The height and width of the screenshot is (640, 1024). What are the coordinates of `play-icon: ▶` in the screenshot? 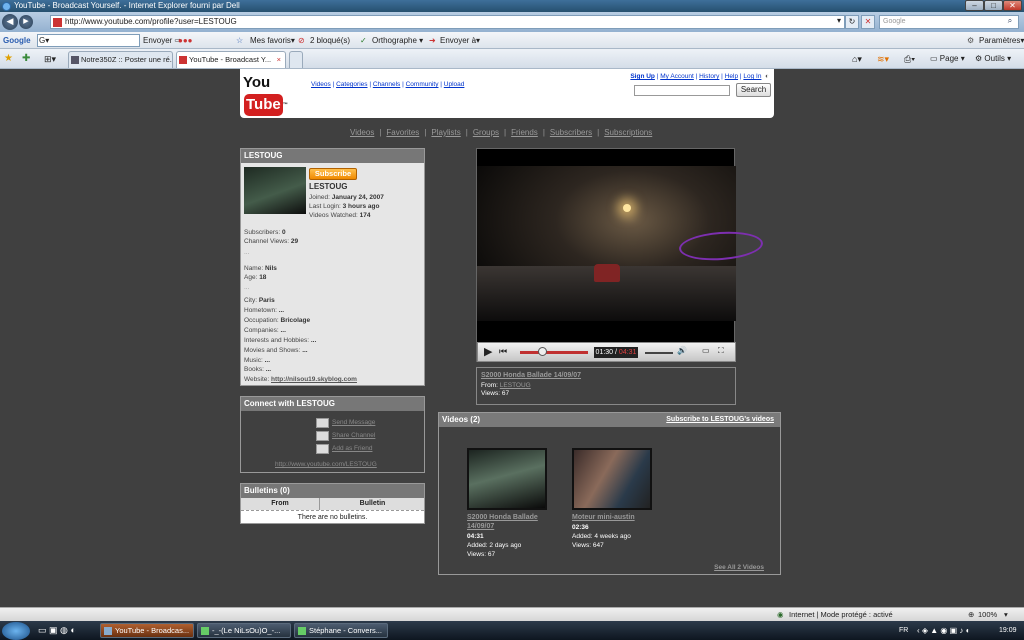 It's located at (488, 351).